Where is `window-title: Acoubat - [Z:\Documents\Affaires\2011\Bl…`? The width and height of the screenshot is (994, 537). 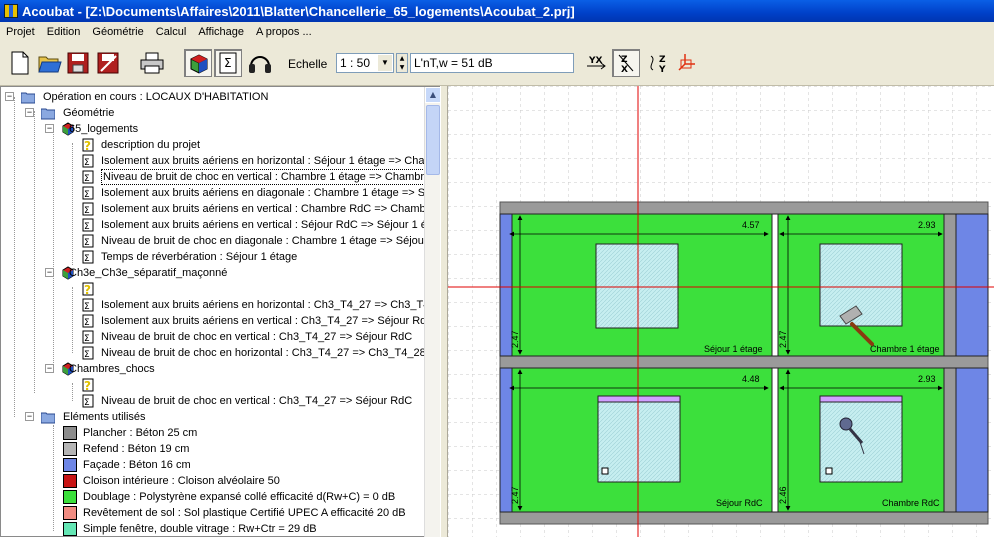 window-title: Acoubat - [Z:\Documents\Affaires\2011\Bl… is located at coordinates (298, 11).